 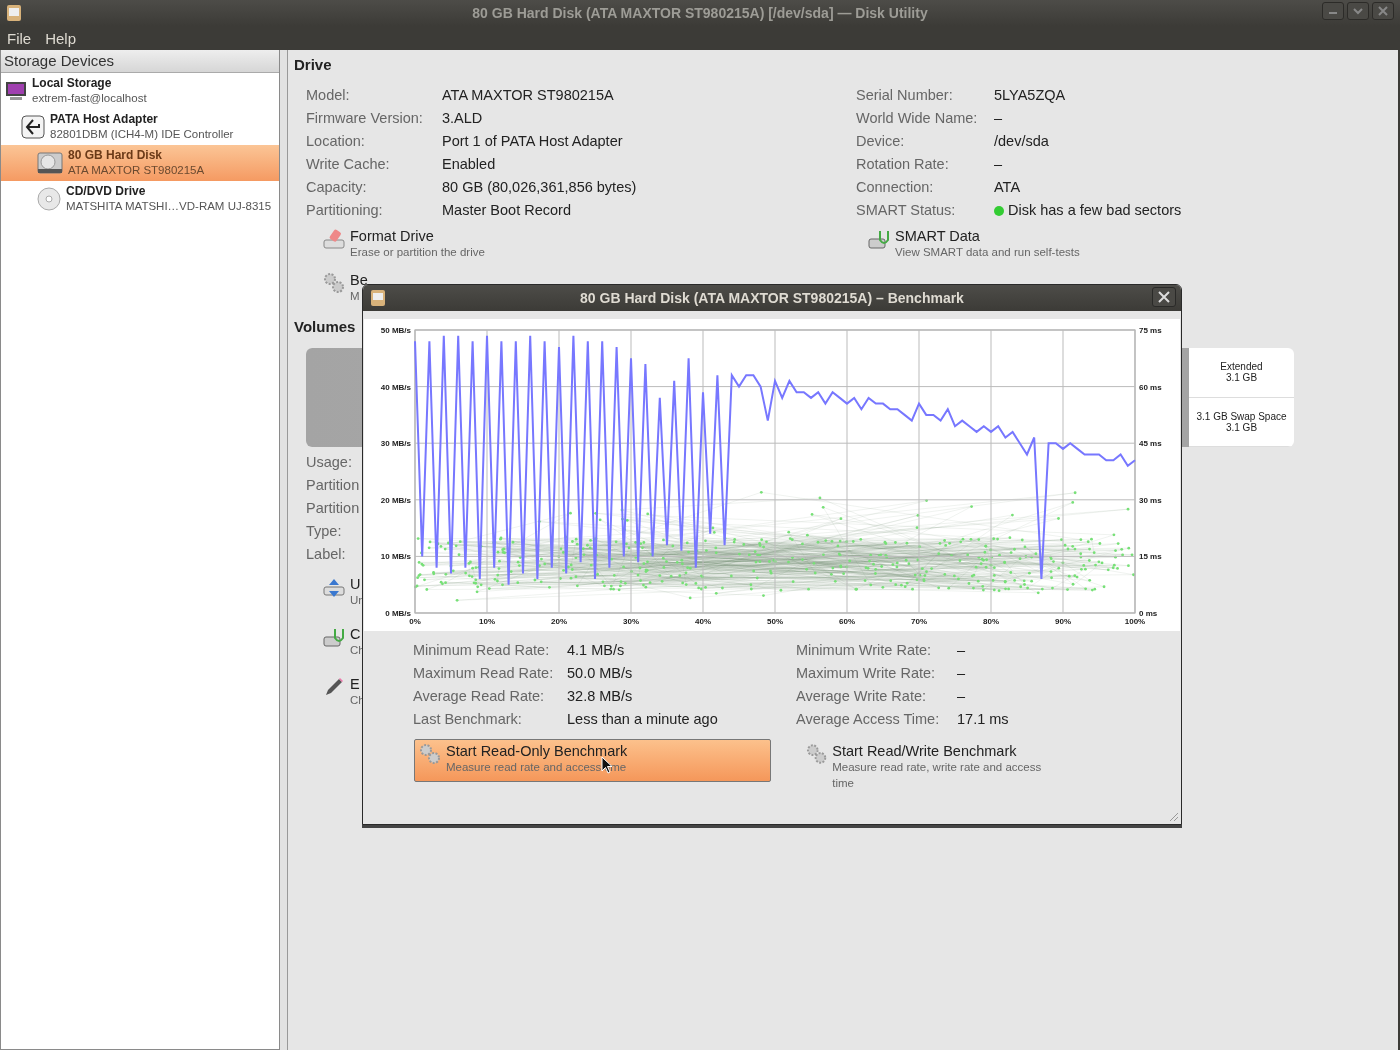 What do you see at coordinates (866, 673) in the screenshot?
I see `stat-label: Maximum Write Rate:` at bounding box center [866, 673].